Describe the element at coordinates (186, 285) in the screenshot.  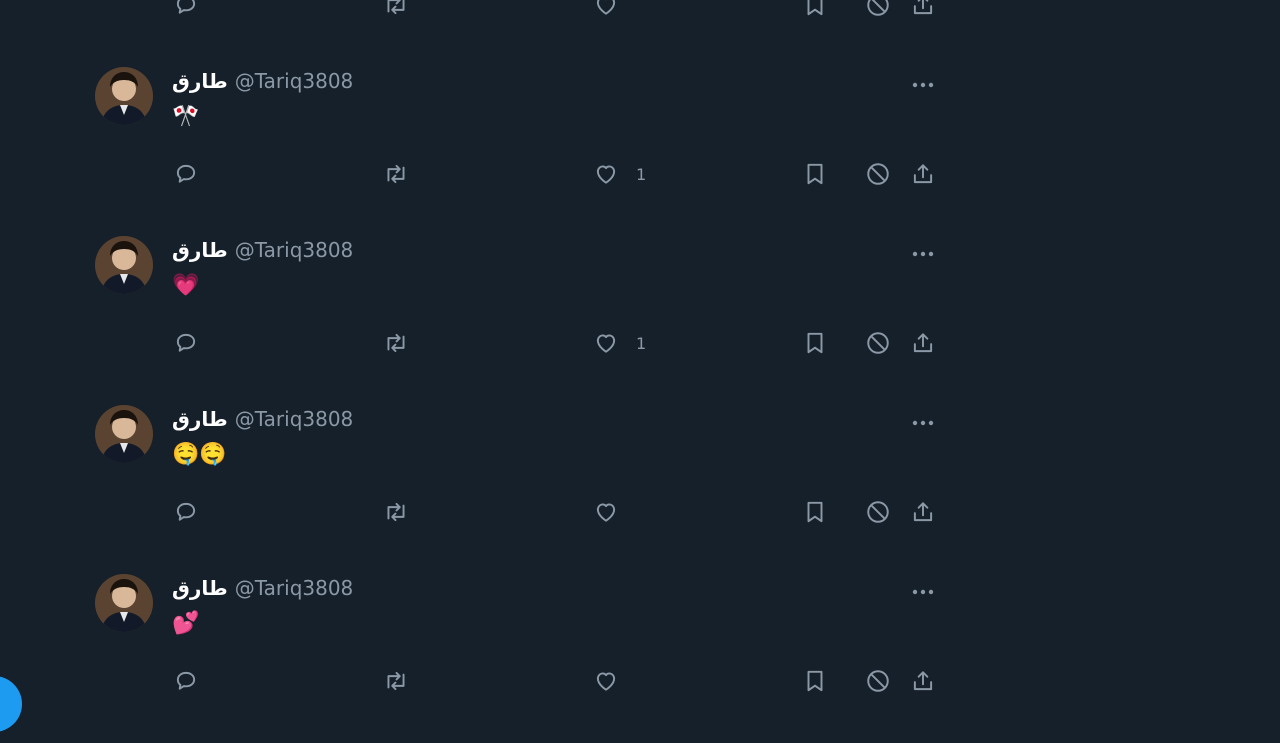
I see `tweet-text: 💗` at that location.